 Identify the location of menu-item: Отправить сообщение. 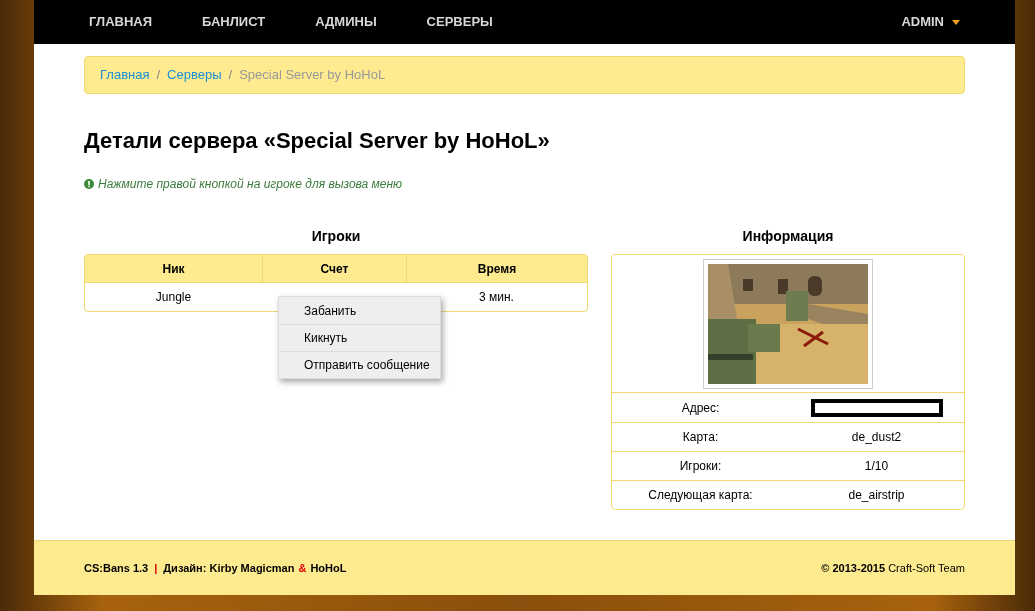
(359, 364).